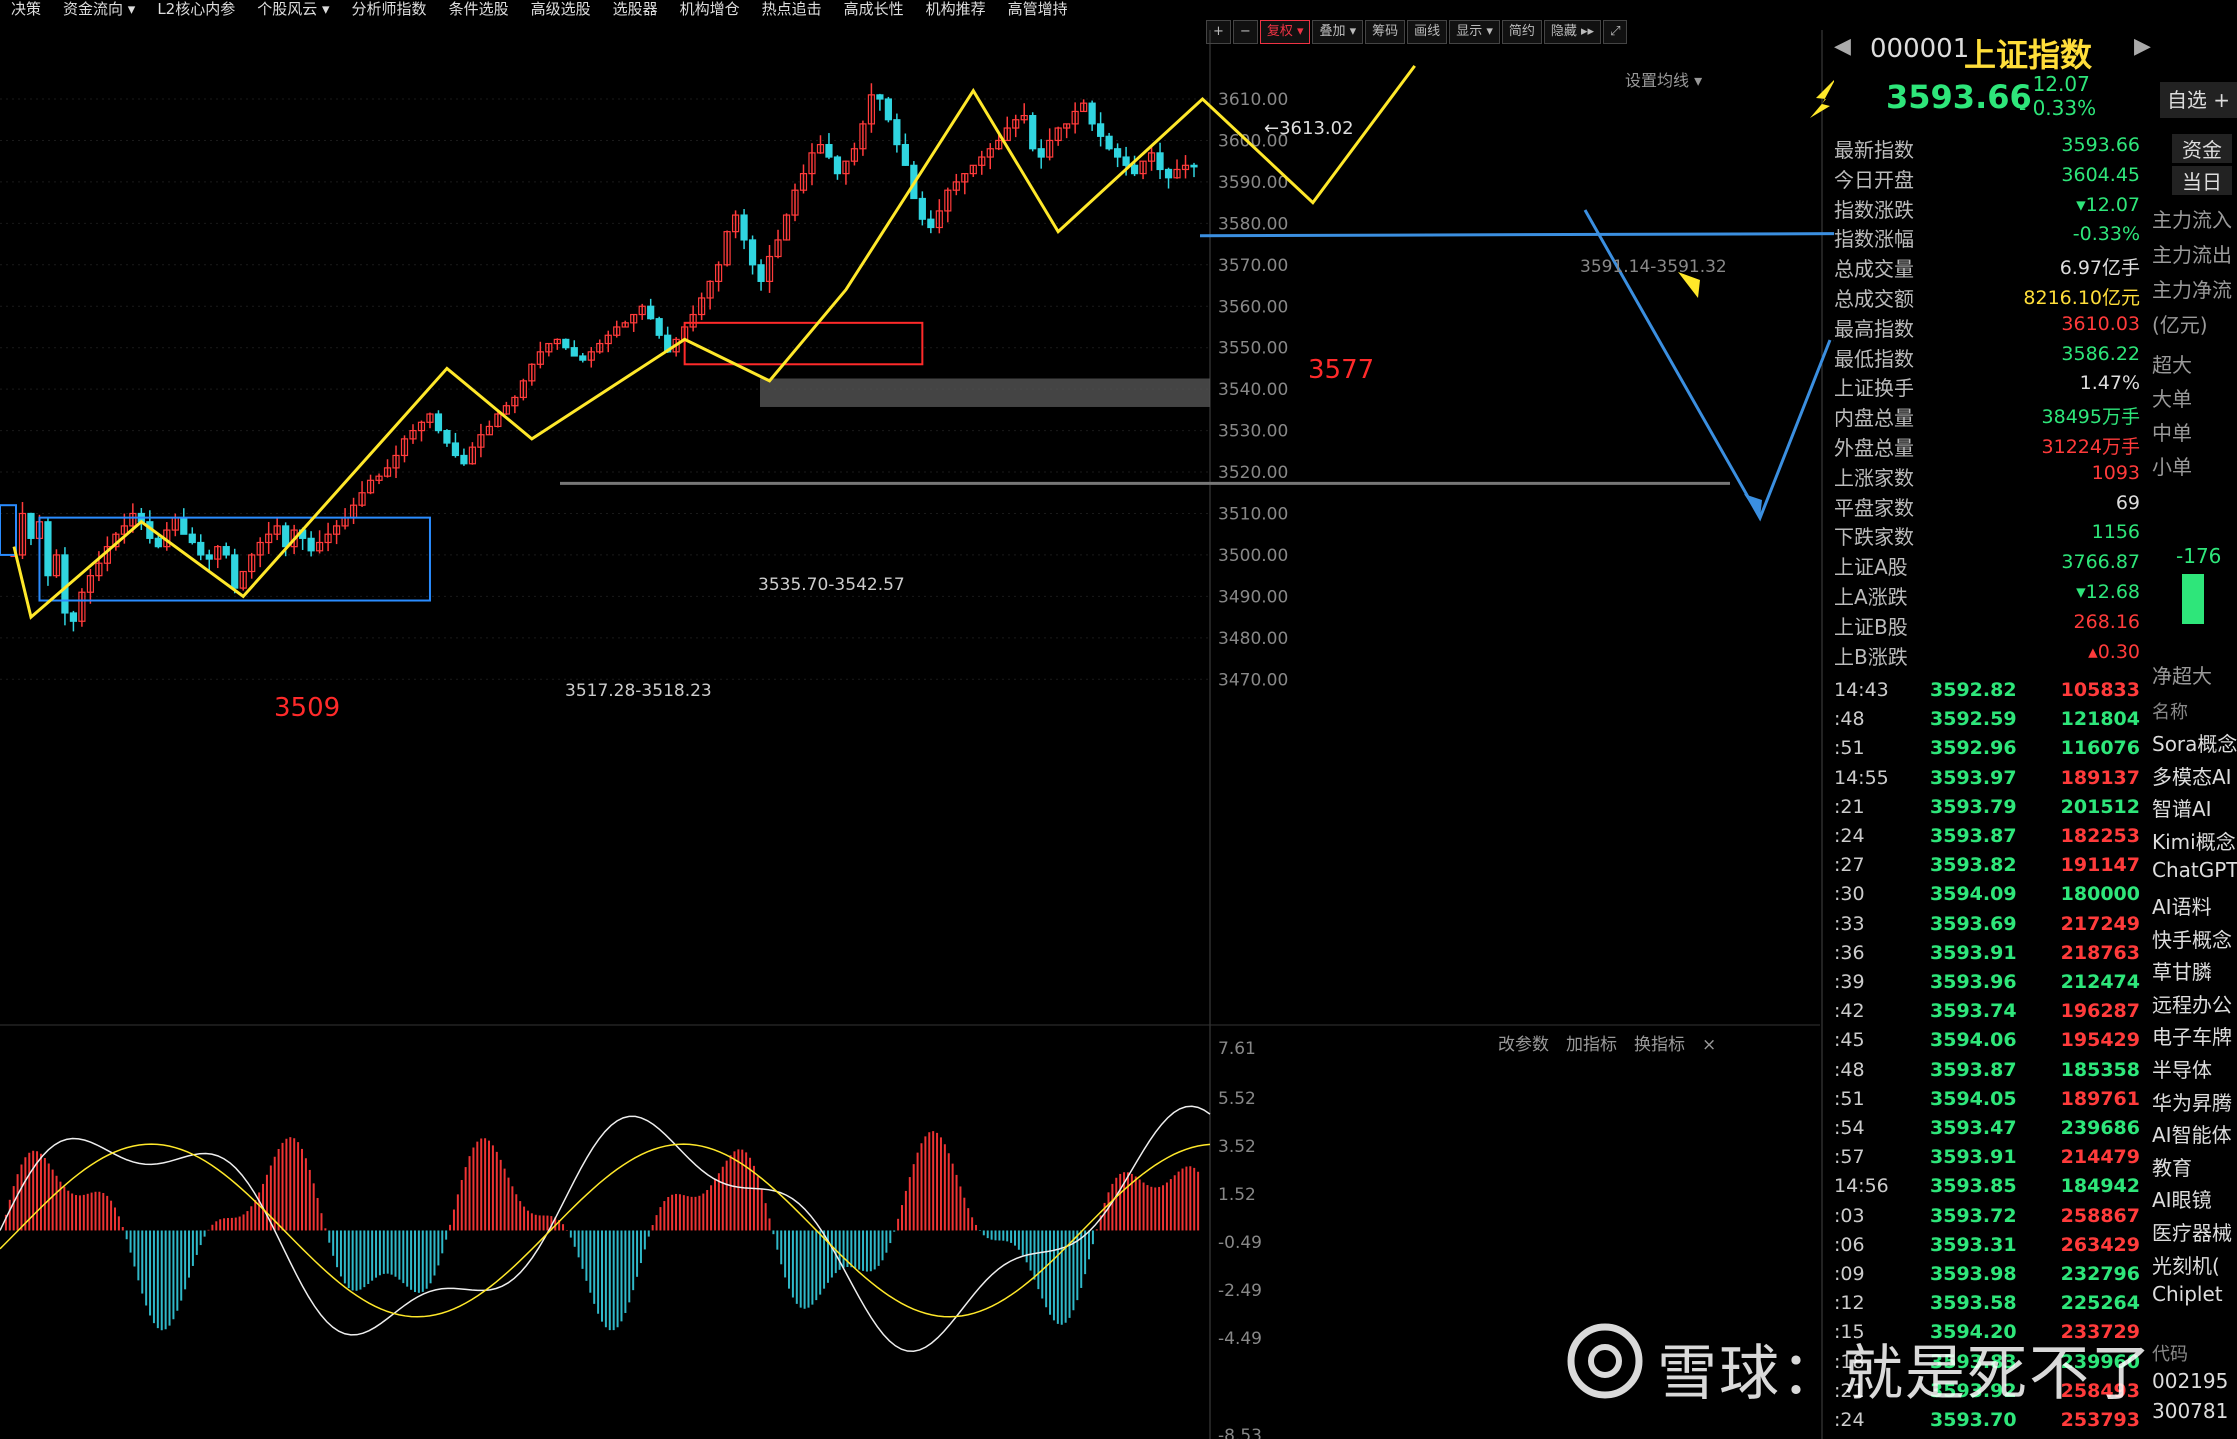 The height and width of the screenshot is (1439, 2237). Describe the element at coordinates (2194, 1003) in the screenshot. I see `concept-item: 远程办公` at that location.